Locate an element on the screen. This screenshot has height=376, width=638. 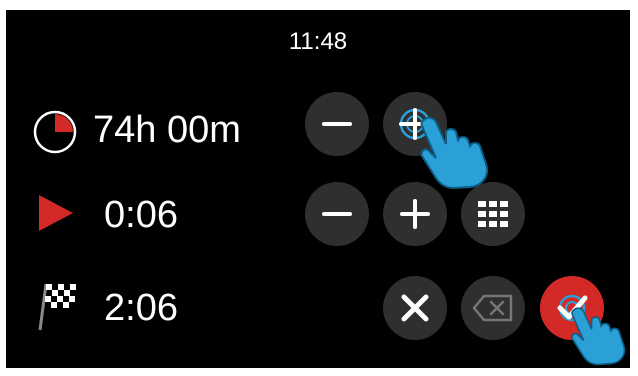
checkered-flag-icon is located at coordinates (57, 307).